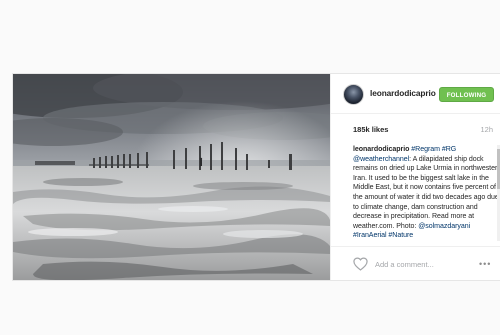 This screenshot has width=500, height=335. What do you see at coordinates (360, 264) in the screenshot?
I see `heart-icon` at bounding box center [360, 264].